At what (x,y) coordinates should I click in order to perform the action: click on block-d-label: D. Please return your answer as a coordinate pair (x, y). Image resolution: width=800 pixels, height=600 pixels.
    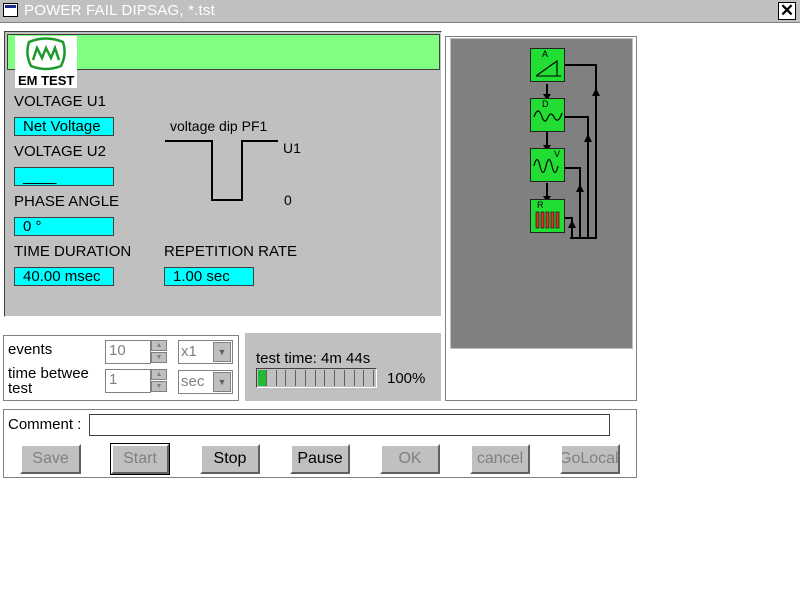
    Looking at the image, I should click on (545, 104).